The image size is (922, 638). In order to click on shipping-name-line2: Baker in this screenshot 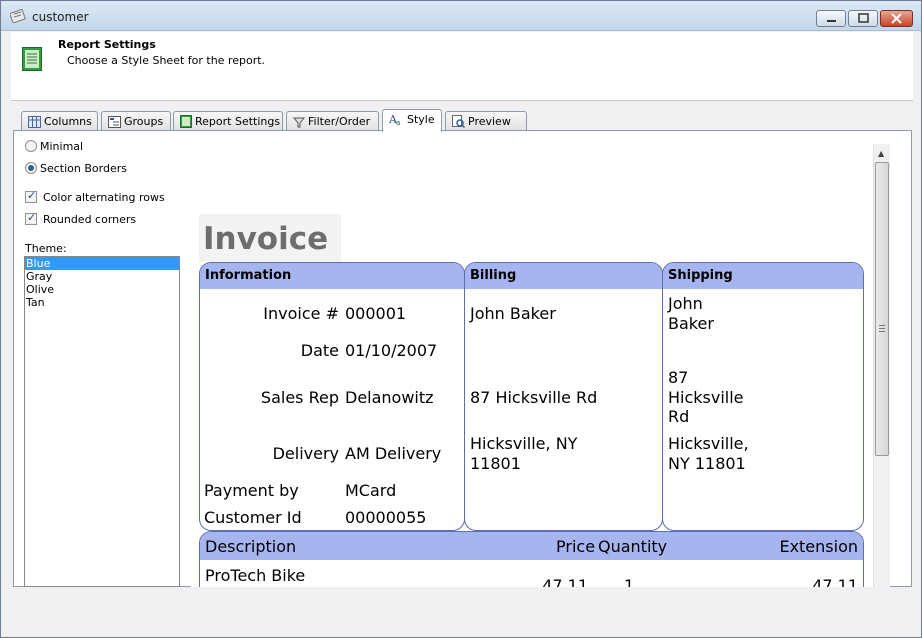, I will do `click(691, 323)`.